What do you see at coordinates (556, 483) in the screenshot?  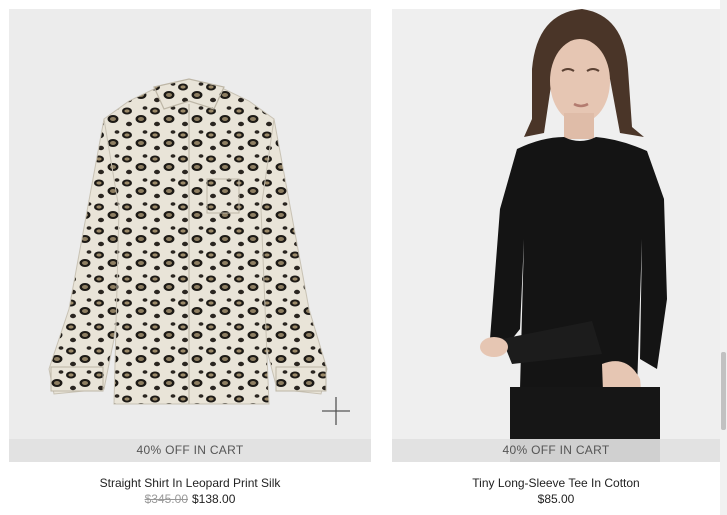 I see `product-name: Tiny Long-Sleeve Tee In Cotton` at bounding box center [556, 483].